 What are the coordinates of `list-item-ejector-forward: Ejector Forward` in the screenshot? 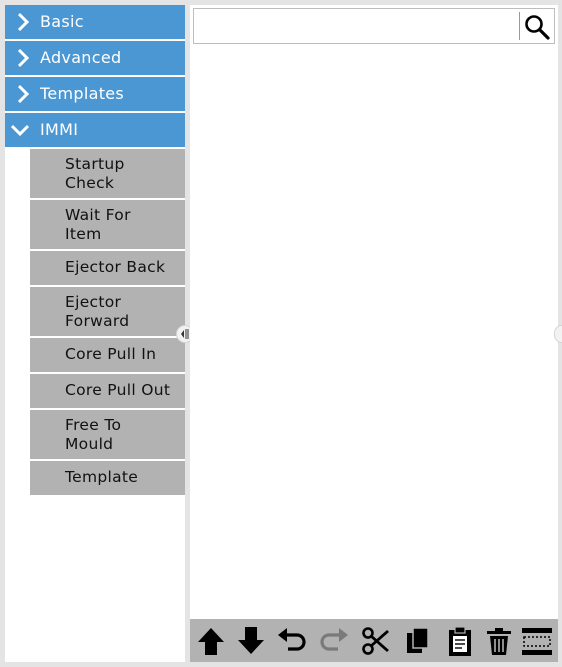 It's located at (107, 311).